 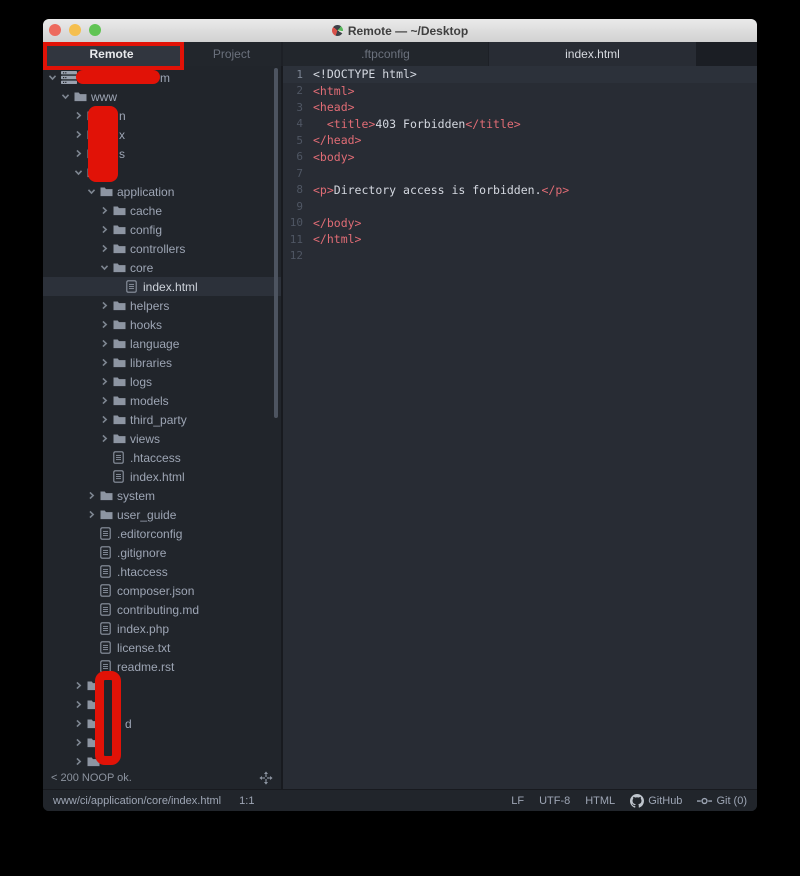 I want to click on tree-row-helpers: helpers, so click(x=162, y=305).